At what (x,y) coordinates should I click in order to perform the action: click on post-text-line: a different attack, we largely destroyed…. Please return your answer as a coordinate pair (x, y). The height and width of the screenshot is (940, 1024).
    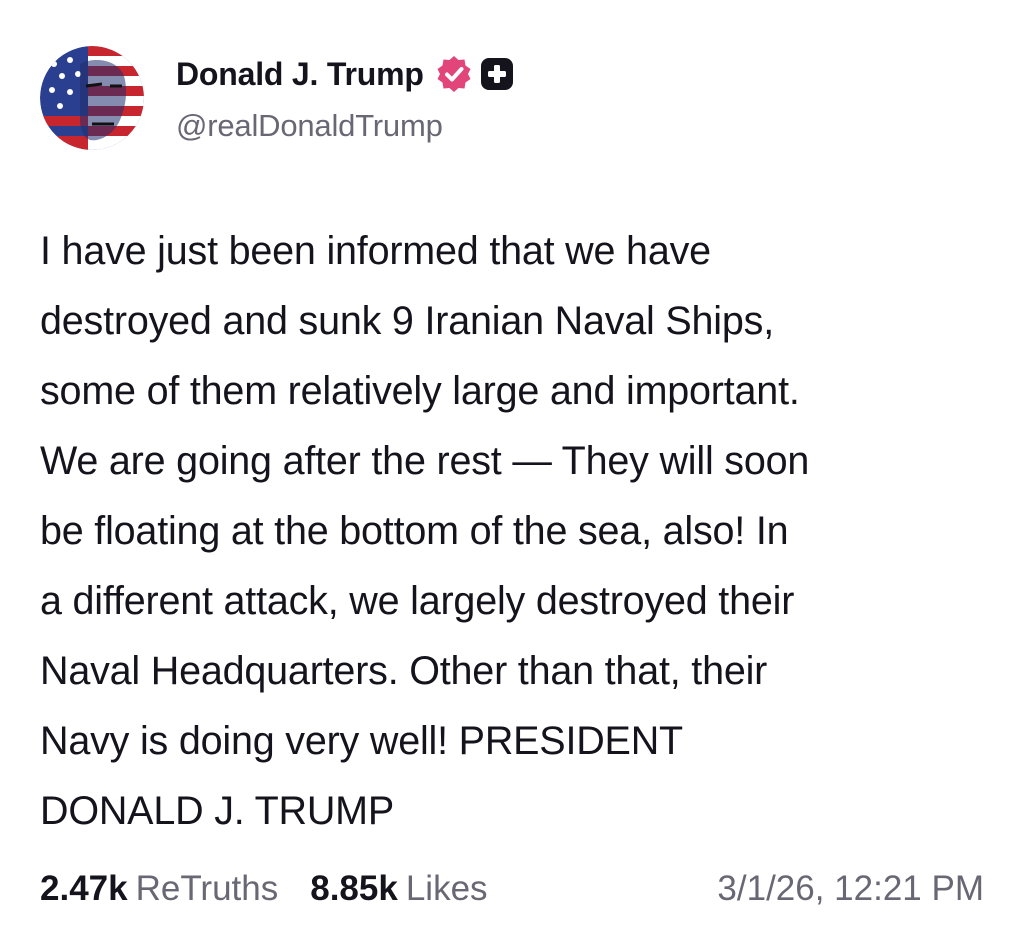
    Looking at the image, I should click on (417, 601).